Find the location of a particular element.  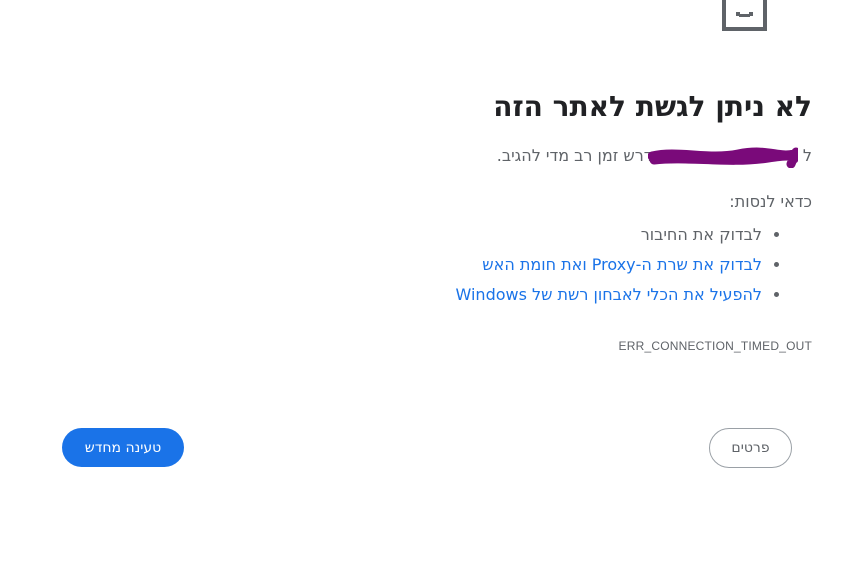

suggestion-check-proxy: לבדוק את שרת ה-Proxy ואת חומת האש is located at coordinates (437, 265).